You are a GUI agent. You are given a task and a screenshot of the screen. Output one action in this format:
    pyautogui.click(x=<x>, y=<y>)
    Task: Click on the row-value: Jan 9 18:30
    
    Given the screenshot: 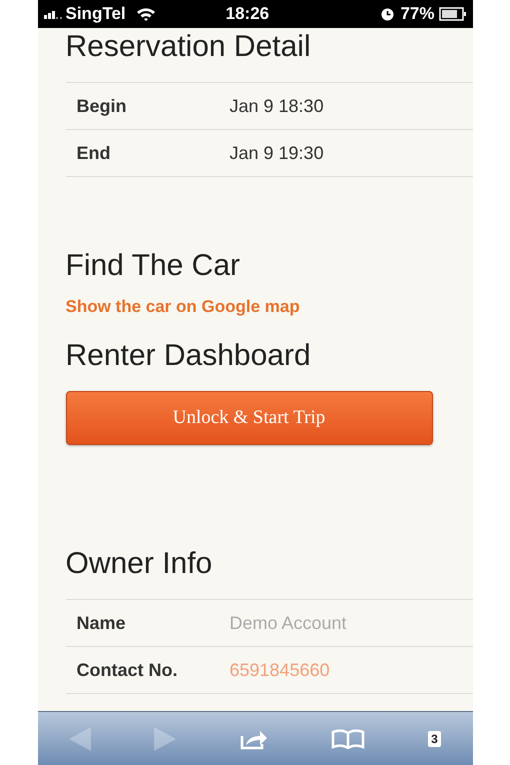 What is the action you would take?
    pyautogui.click(x=277, y=106)
    